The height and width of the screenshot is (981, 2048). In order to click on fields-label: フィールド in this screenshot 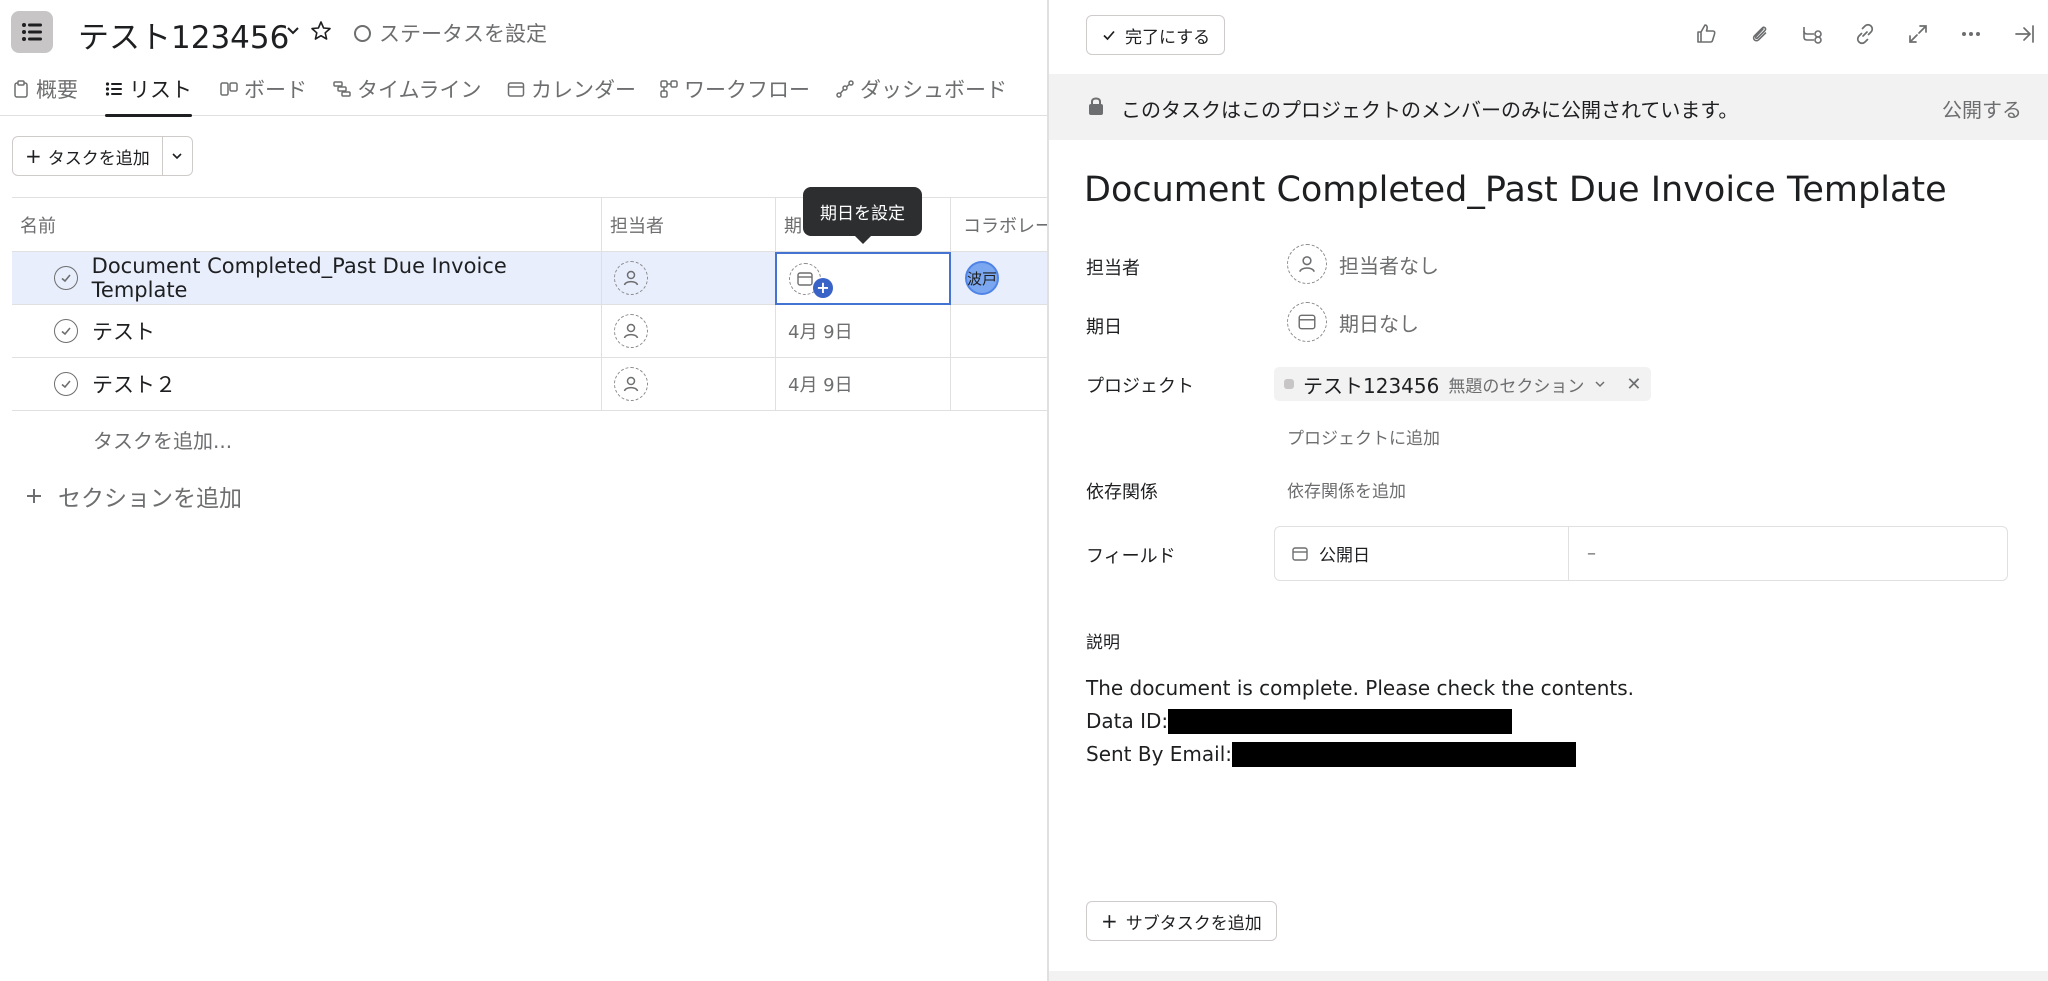, I will do `click(1131, 556)`.